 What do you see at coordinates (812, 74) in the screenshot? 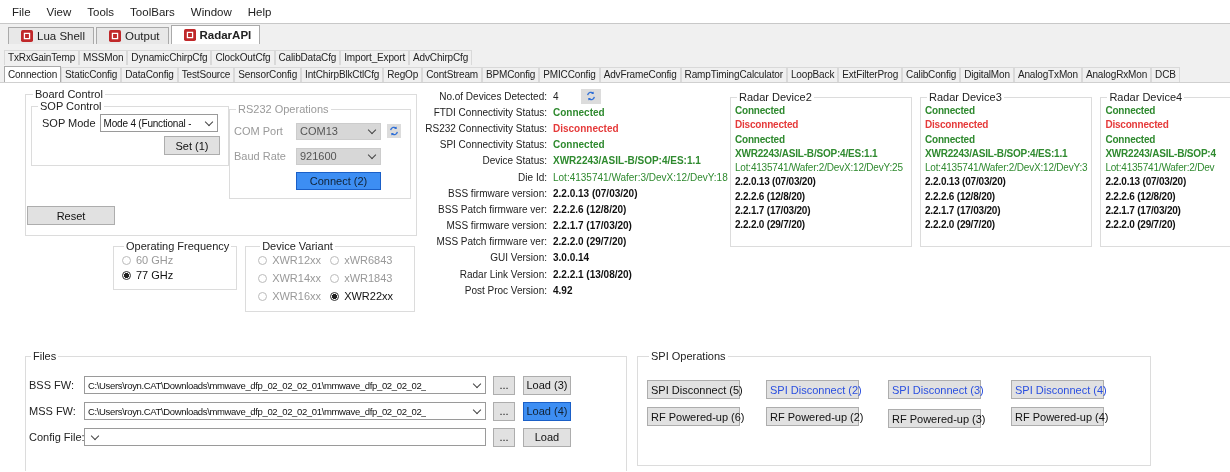
I see `tab: LoopBack` at bounding box center [812, 74].